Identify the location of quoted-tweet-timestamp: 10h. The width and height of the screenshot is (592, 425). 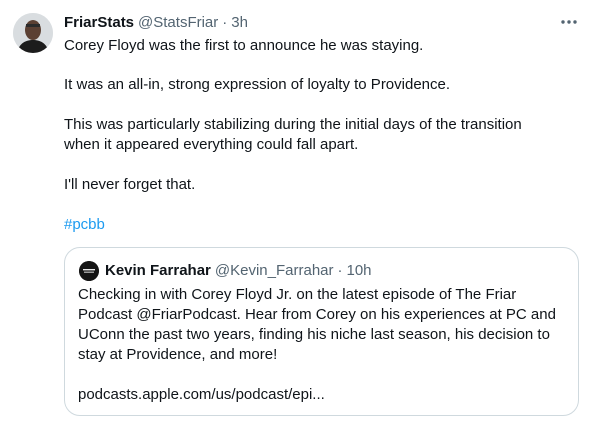
(359, 270).